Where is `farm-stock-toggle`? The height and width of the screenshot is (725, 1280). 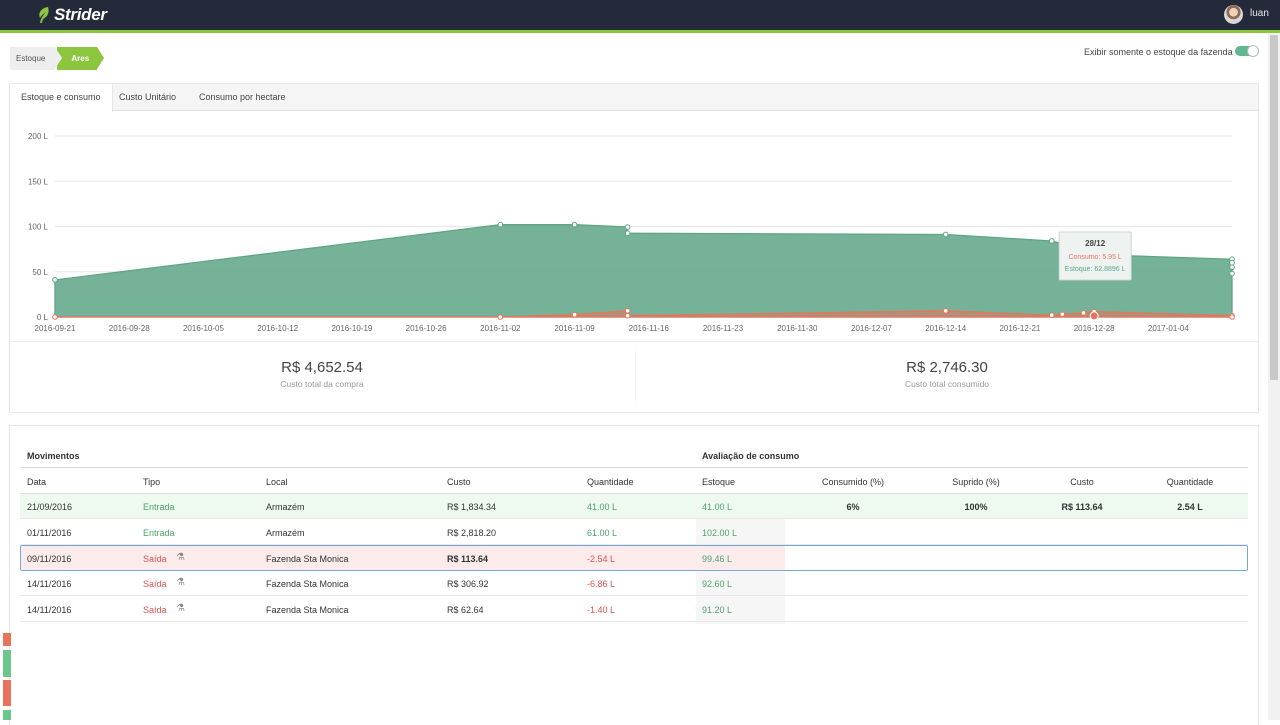
farm-stock-toggle is located at coordinates (1247, 51).